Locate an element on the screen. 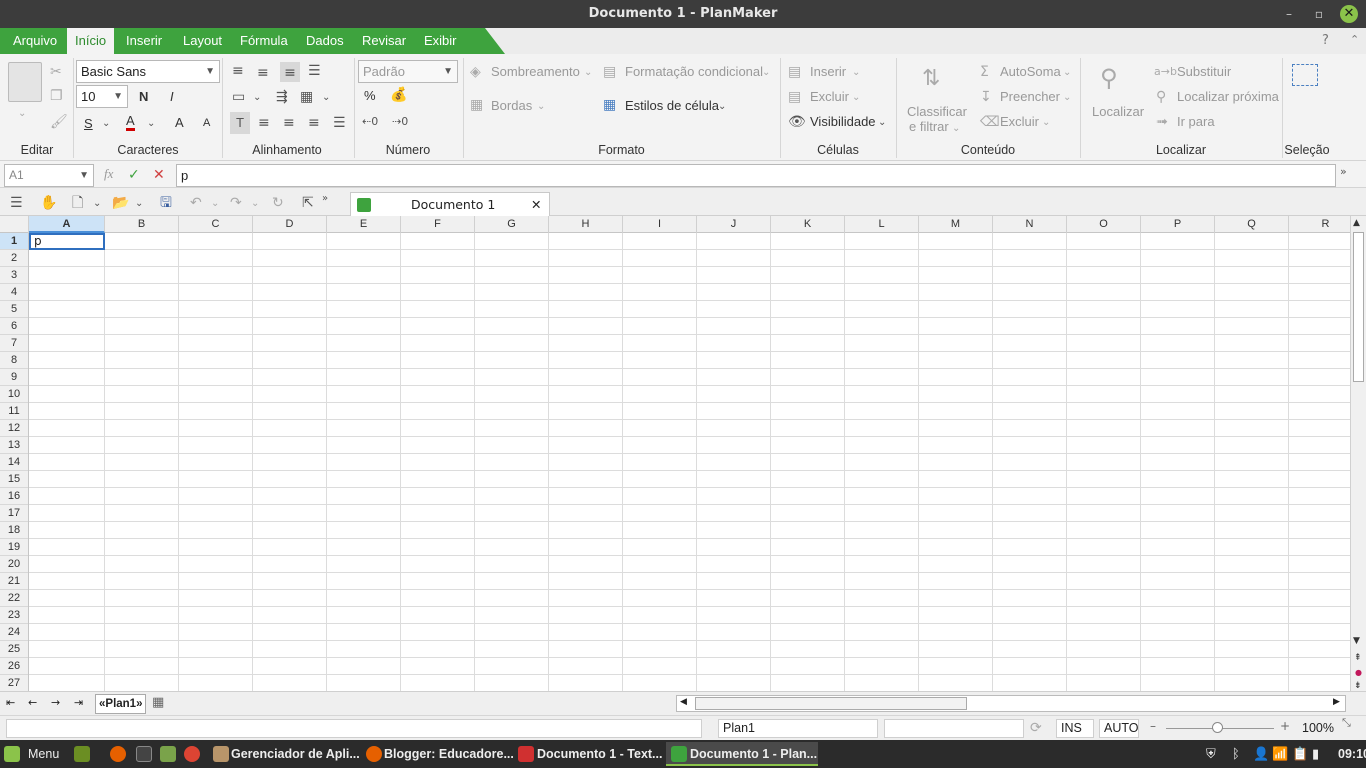 The width and height of the screenshot is (1366, 768). currency-icon: 💰 is located at coordinates (398, 95).